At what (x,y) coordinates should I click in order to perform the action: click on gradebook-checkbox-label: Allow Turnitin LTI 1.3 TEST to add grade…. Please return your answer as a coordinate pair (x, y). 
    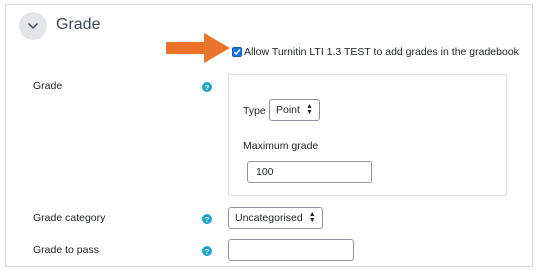
    Looking at the image, I should click on (381, 52).